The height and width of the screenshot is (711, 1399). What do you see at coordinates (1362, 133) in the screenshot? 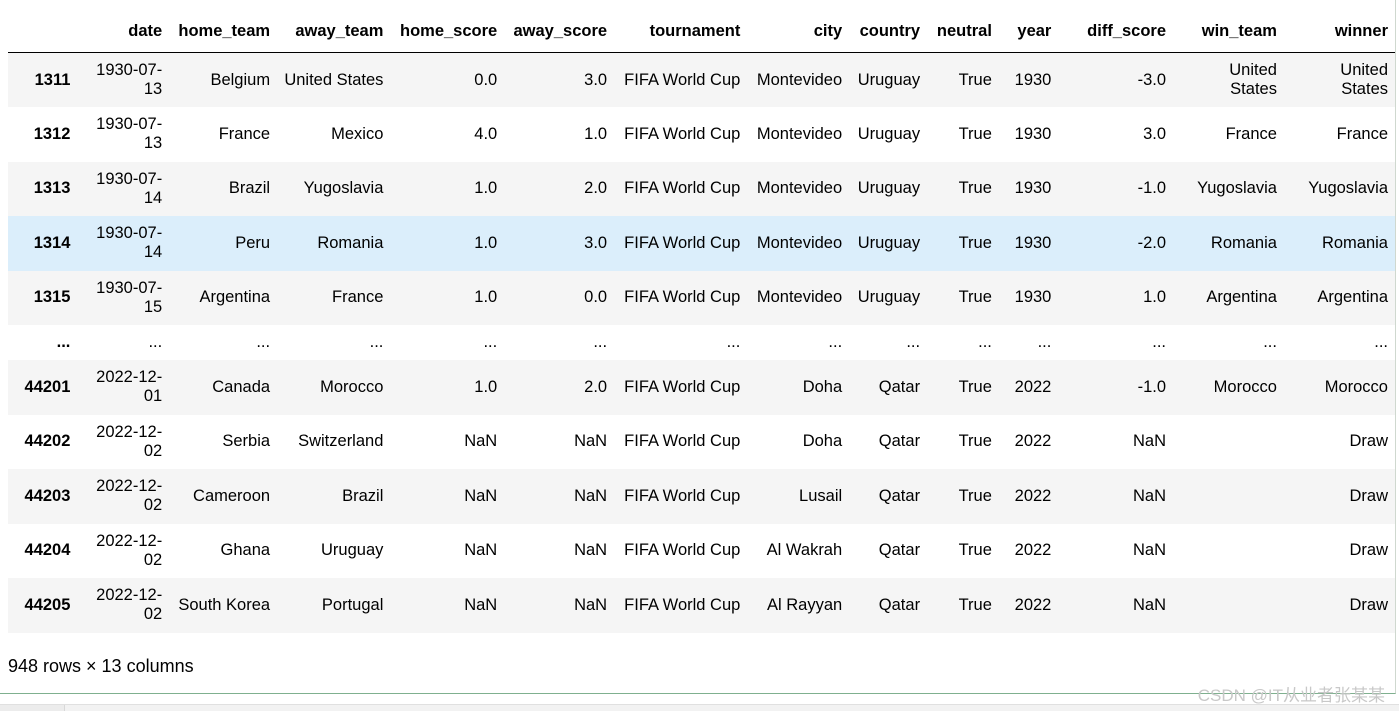
I see `cell-winner: France` at bounding box center [1362, 133].